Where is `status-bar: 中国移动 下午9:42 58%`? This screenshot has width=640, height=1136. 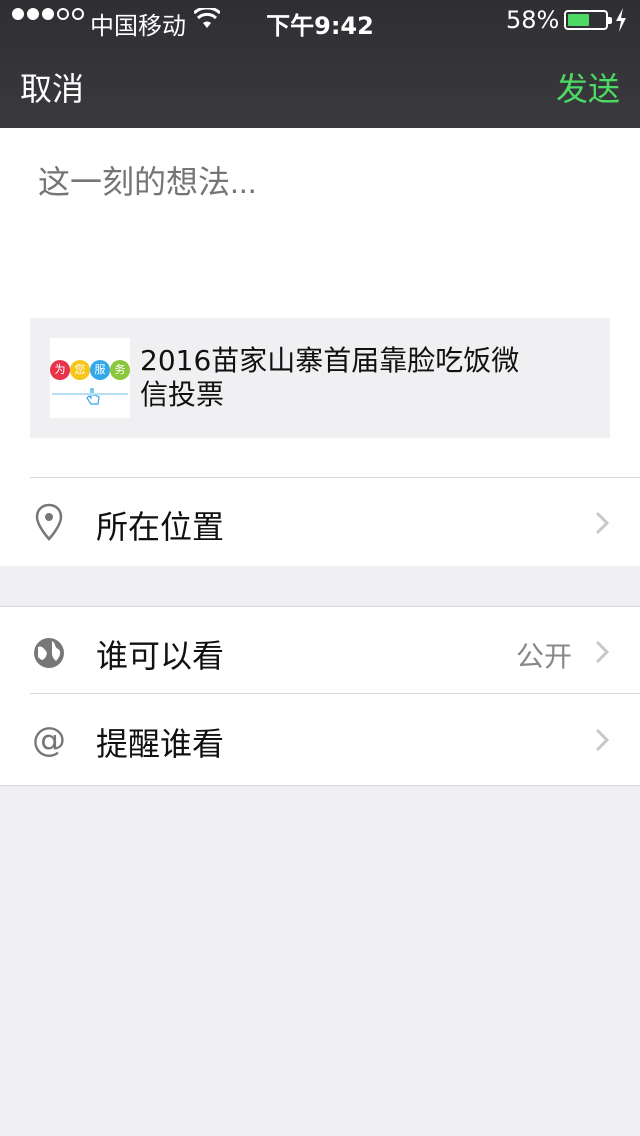 status-bar: 中国移动 下午9:42 58% is located at coordinates (320, 20).